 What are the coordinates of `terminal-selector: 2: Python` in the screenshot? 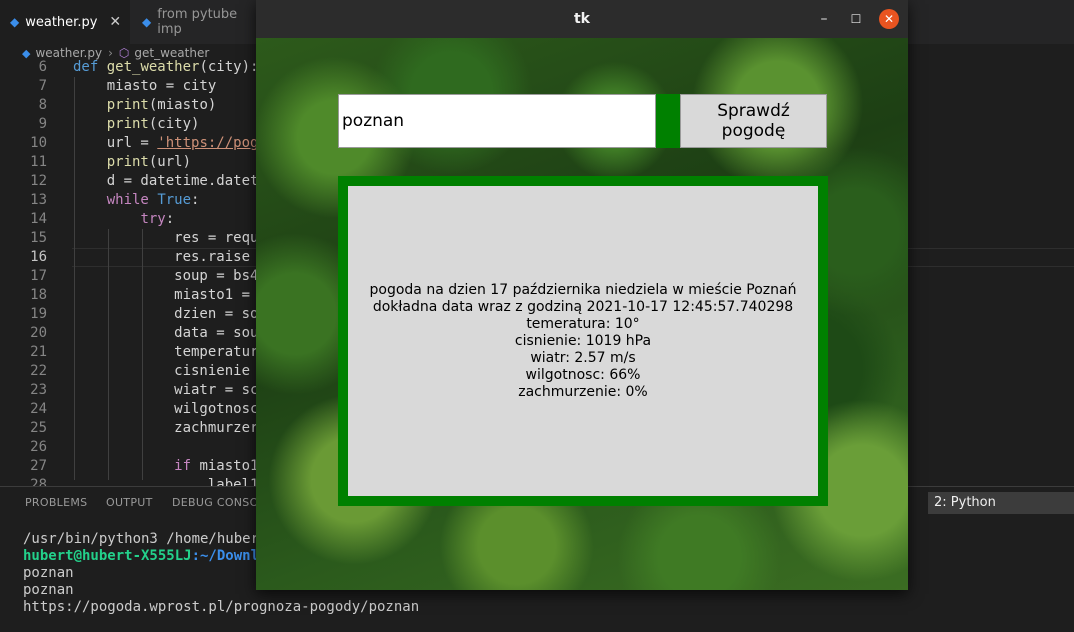 It's located at (1001, 503).